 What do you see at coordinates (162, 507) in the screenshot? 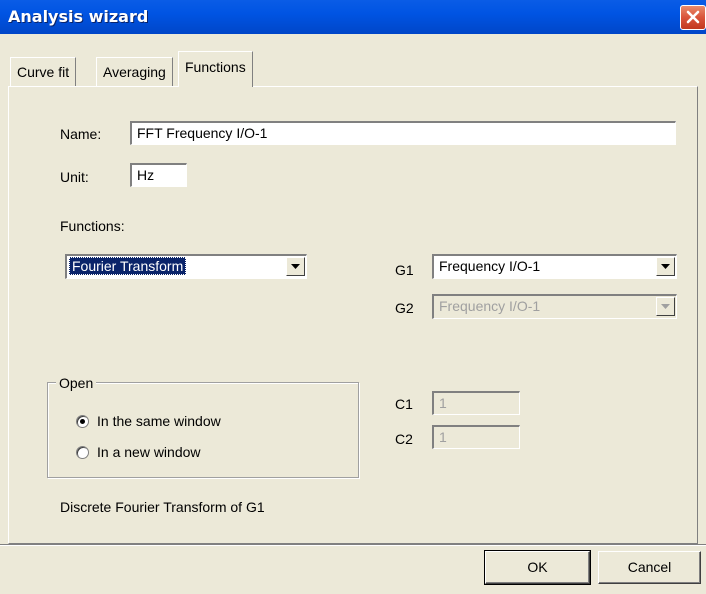
I see `function-description: Discrete Fourier Transform of G1` at bounding box center [162, 507].